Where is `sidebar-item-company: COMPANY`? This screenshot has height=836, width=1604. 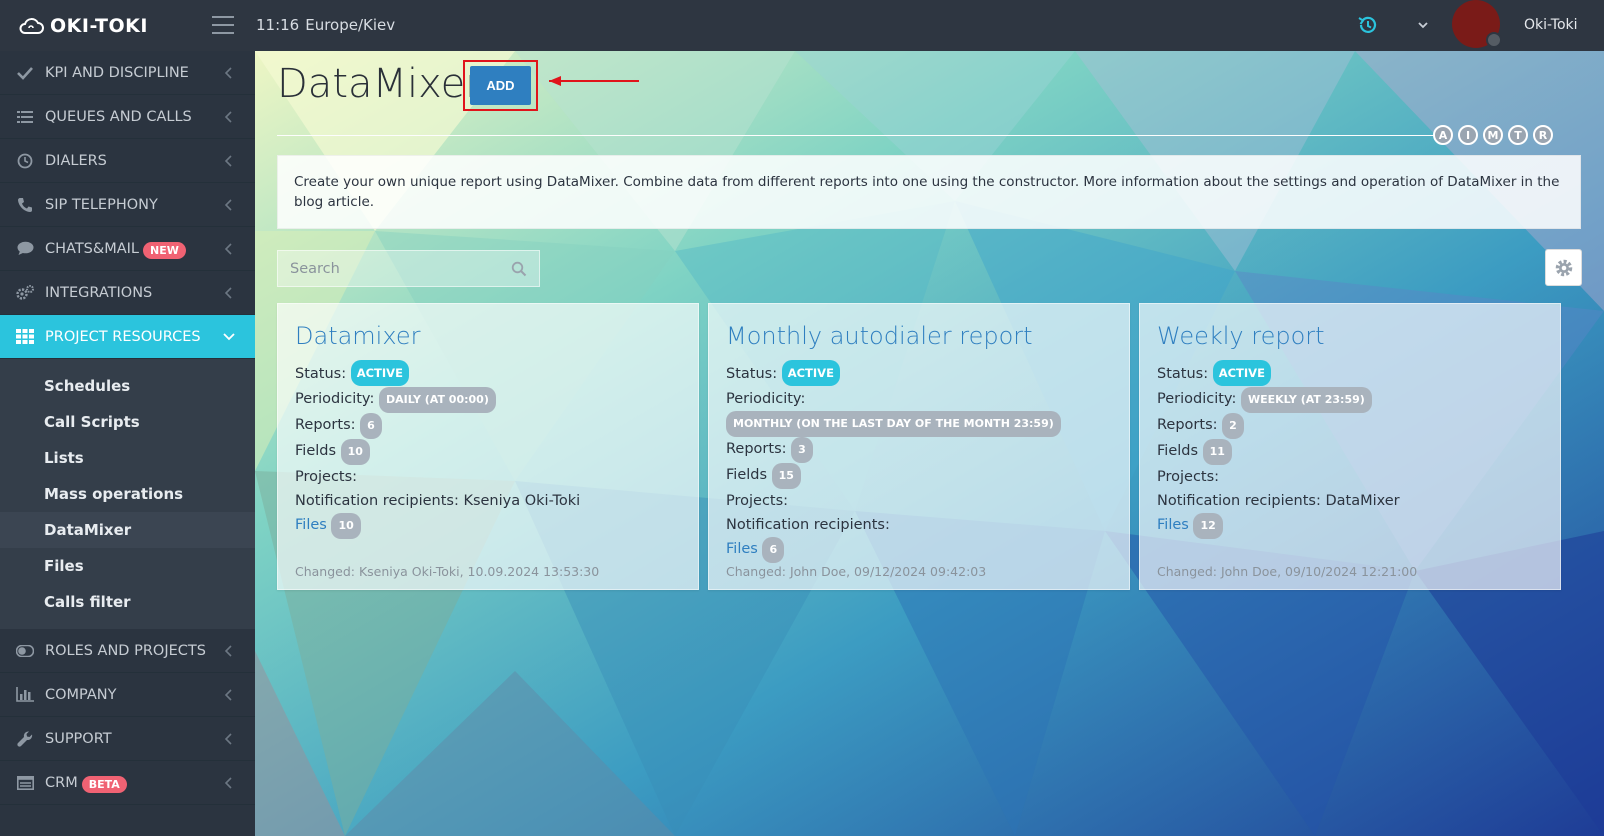
sidebar-item-company: COMPANY is located at coordinates (127, 695).